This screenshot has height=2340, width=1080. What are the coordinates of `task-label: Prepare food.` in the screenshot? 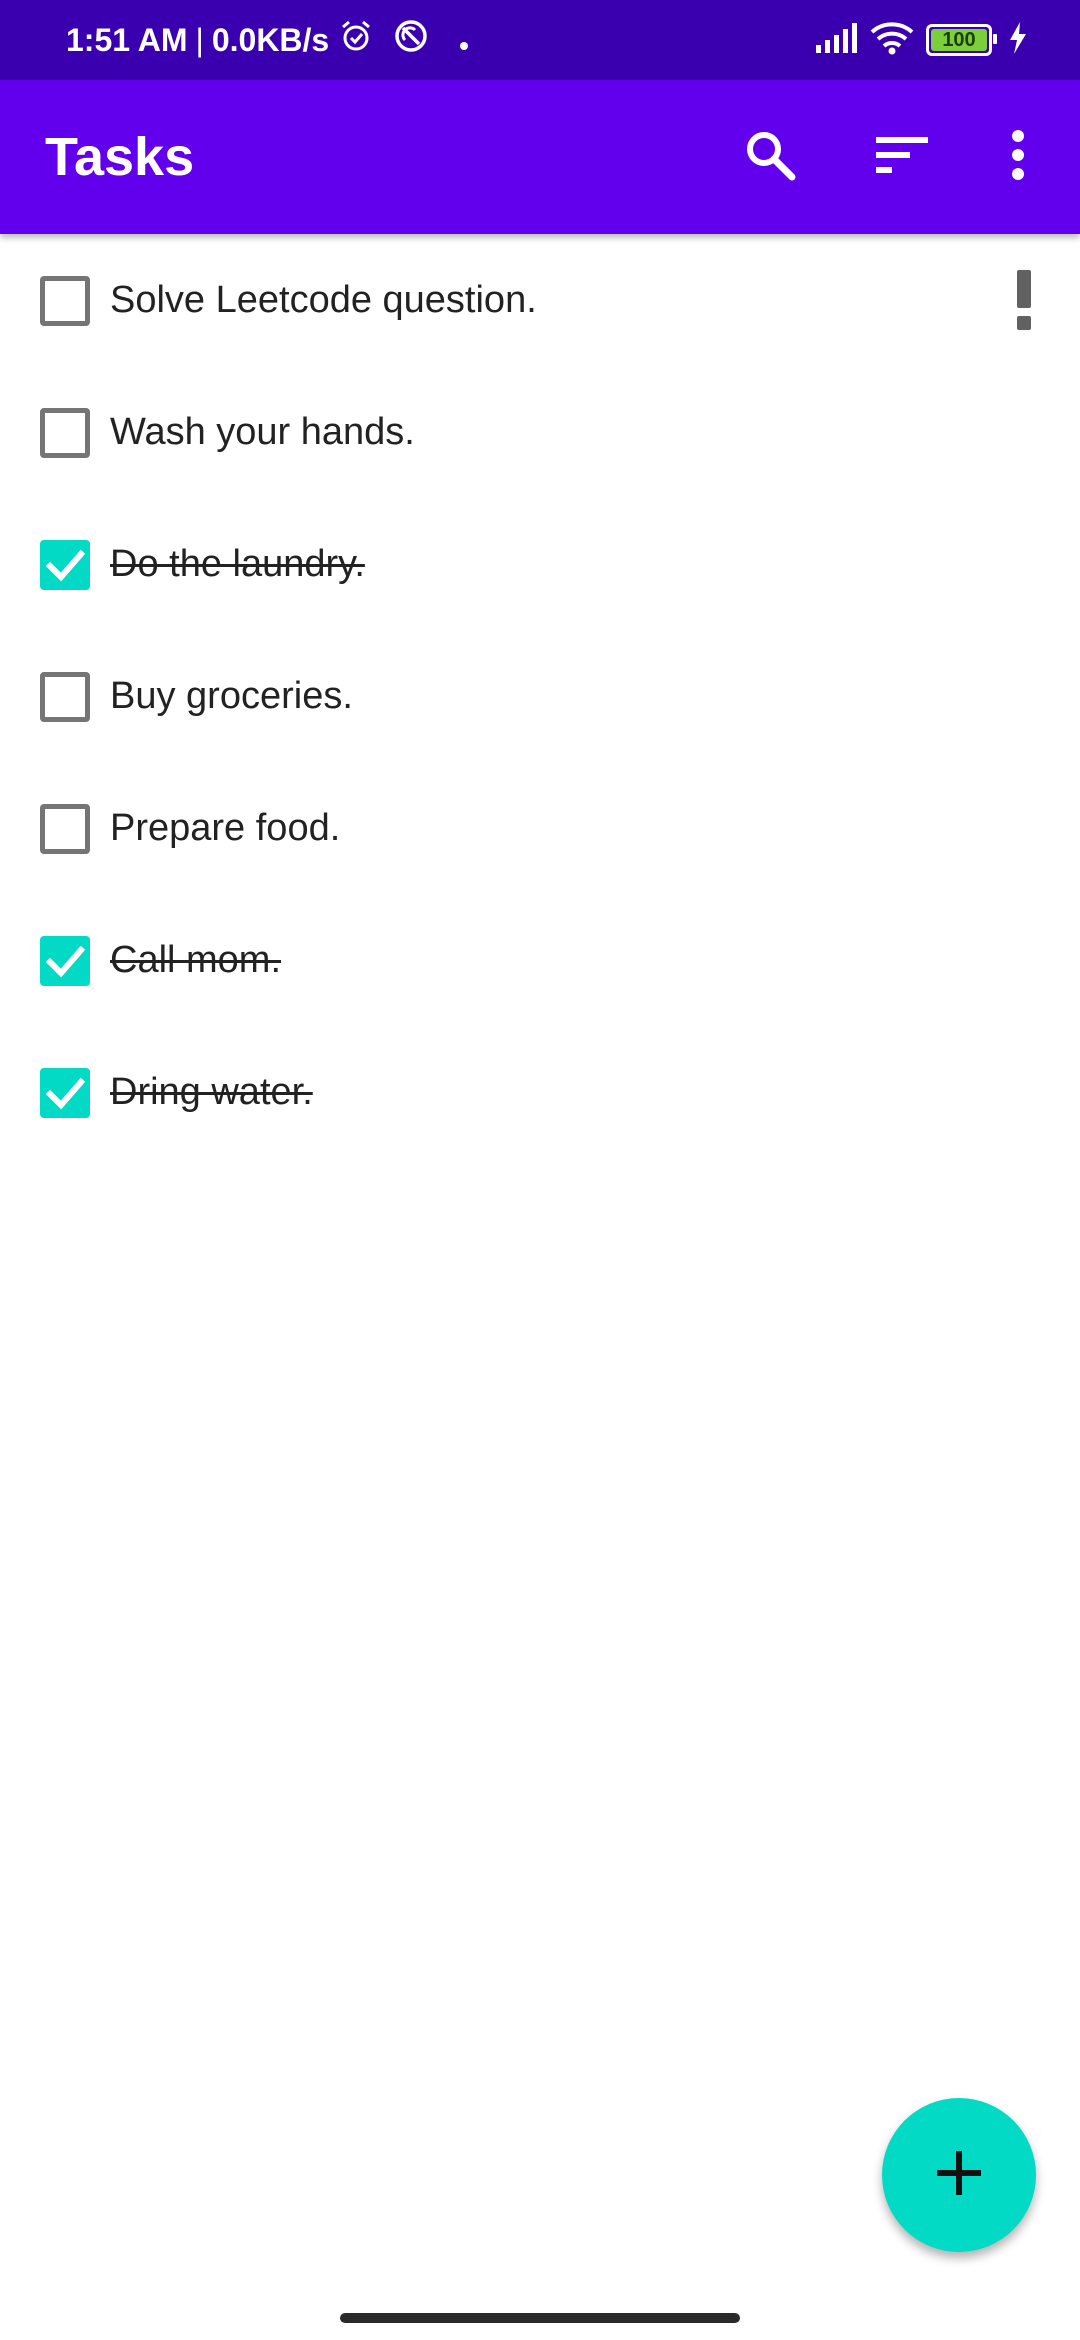 It's located at (225, 827).